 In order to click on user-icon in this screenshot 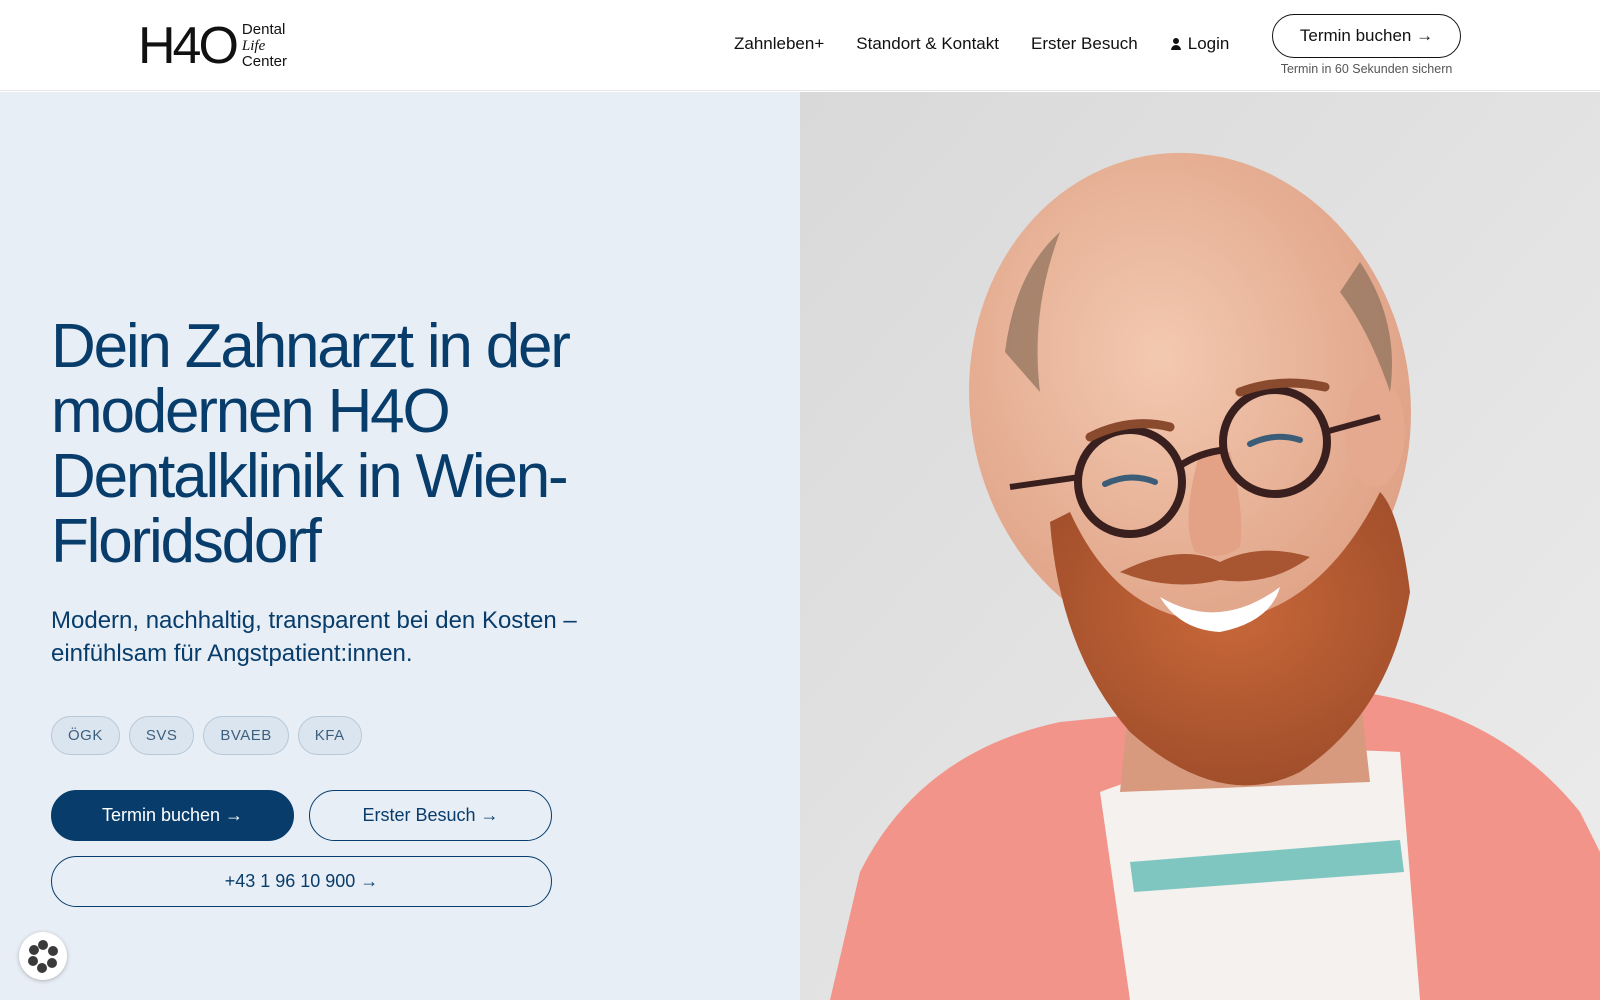, I will do `click(1176, 44)`.